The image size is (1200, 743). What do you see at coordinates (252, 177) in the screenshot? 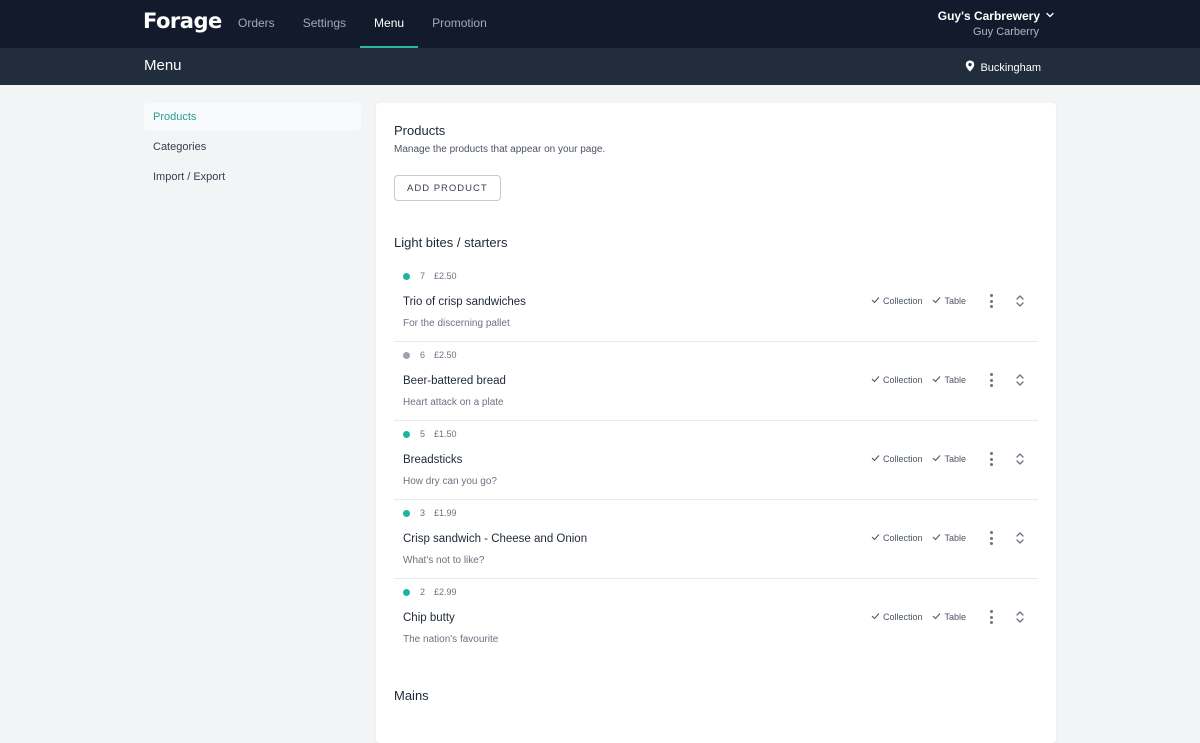
I see `sidebar-item-import-export: Import / Export` at bounding box center [252, 177].